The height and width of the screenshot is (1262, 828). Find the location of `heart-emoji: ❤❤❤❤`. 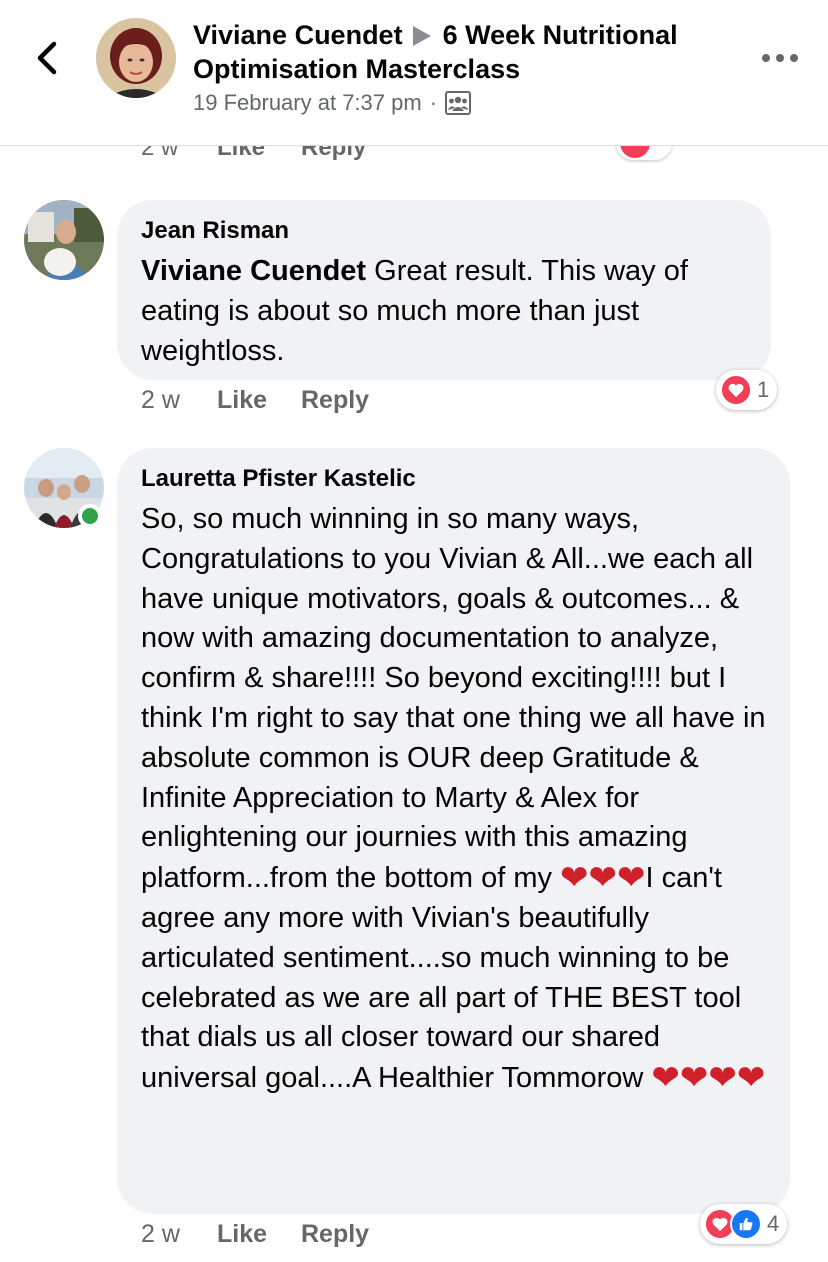

heart-emoji: ❤❤❤❤ is located at coordinates (708, 1078).